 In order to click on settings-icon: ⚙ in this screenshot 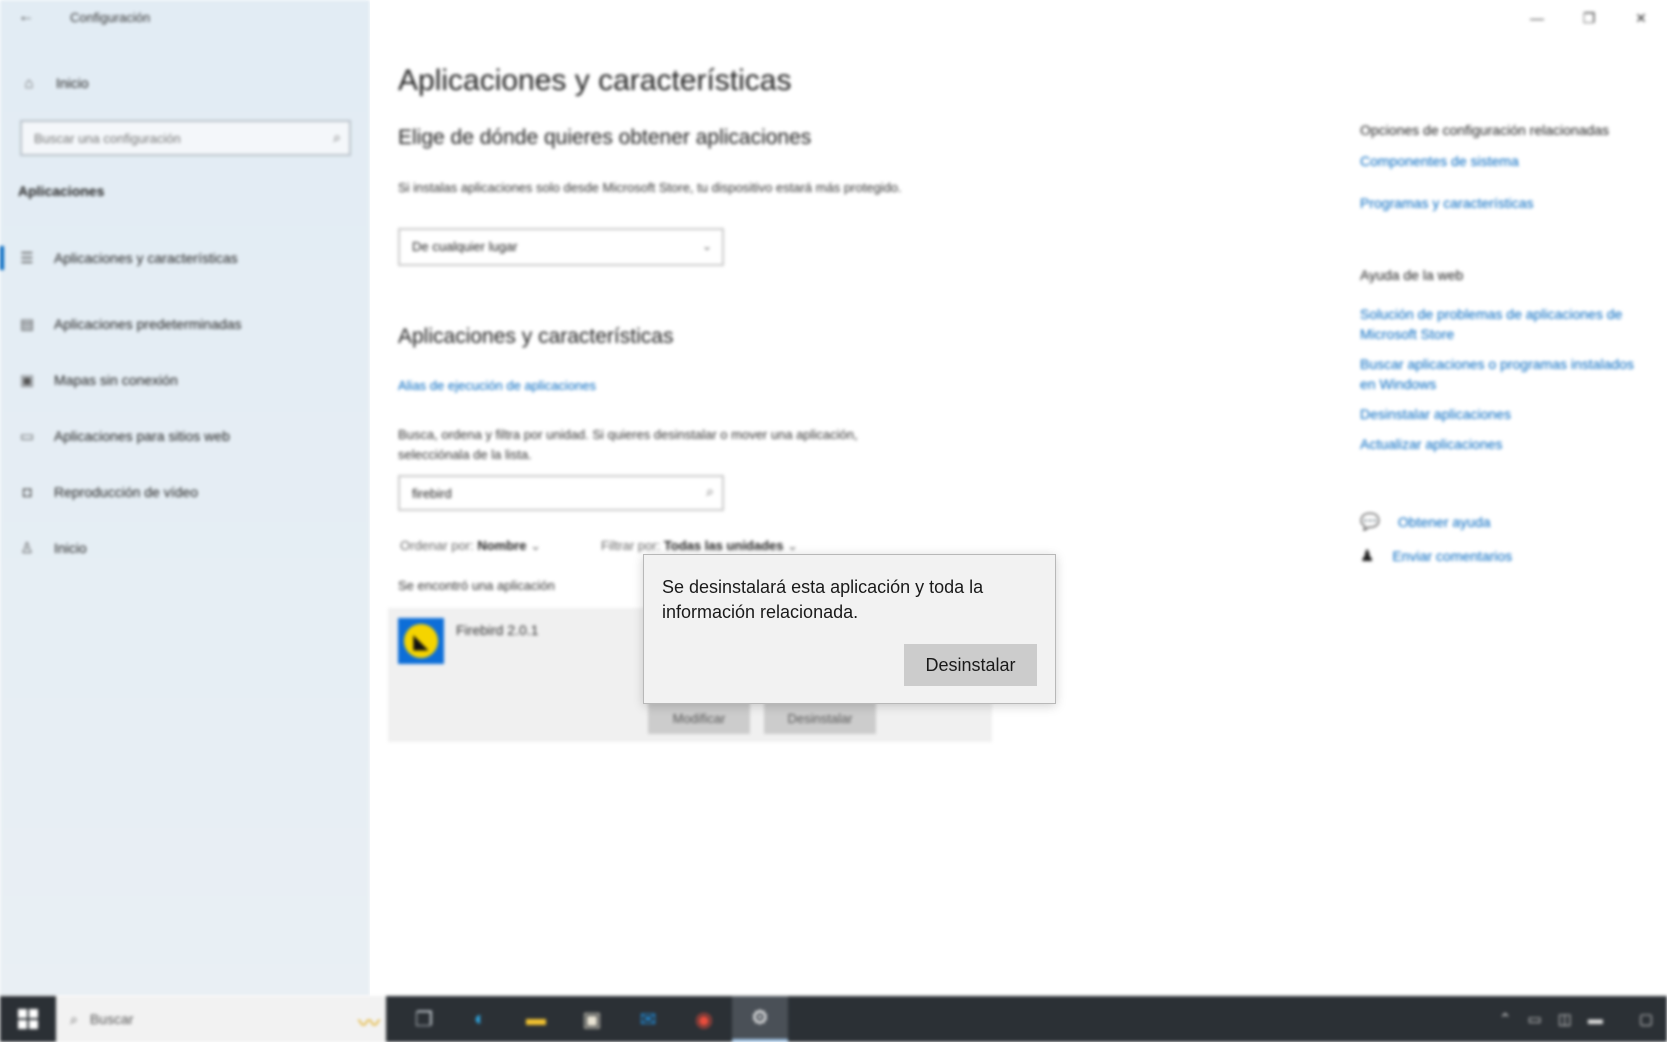, I will do `click(760, 1019)`.